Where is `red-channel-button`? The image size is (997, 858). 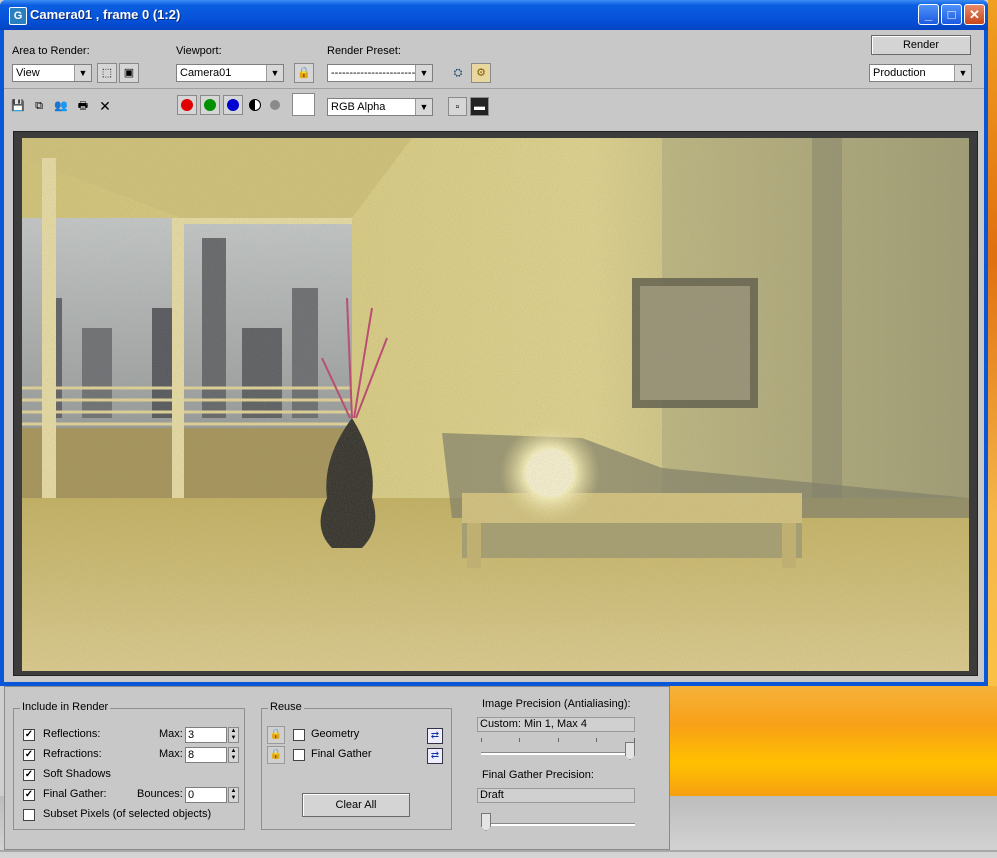 red-channel-button is located at coordinates (187, 105).